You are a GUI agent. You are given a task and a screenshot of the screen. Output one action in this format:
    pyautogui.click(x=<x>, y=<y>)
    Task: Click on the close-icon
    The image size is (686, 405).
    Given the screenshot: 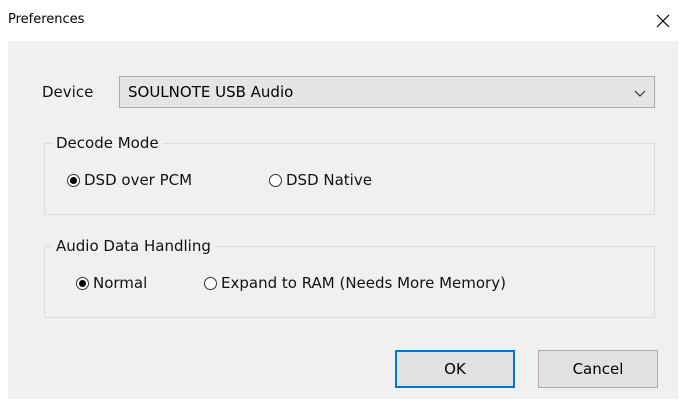 What is the action you would take?
    pyautogui.click(x=663, y=20)
    